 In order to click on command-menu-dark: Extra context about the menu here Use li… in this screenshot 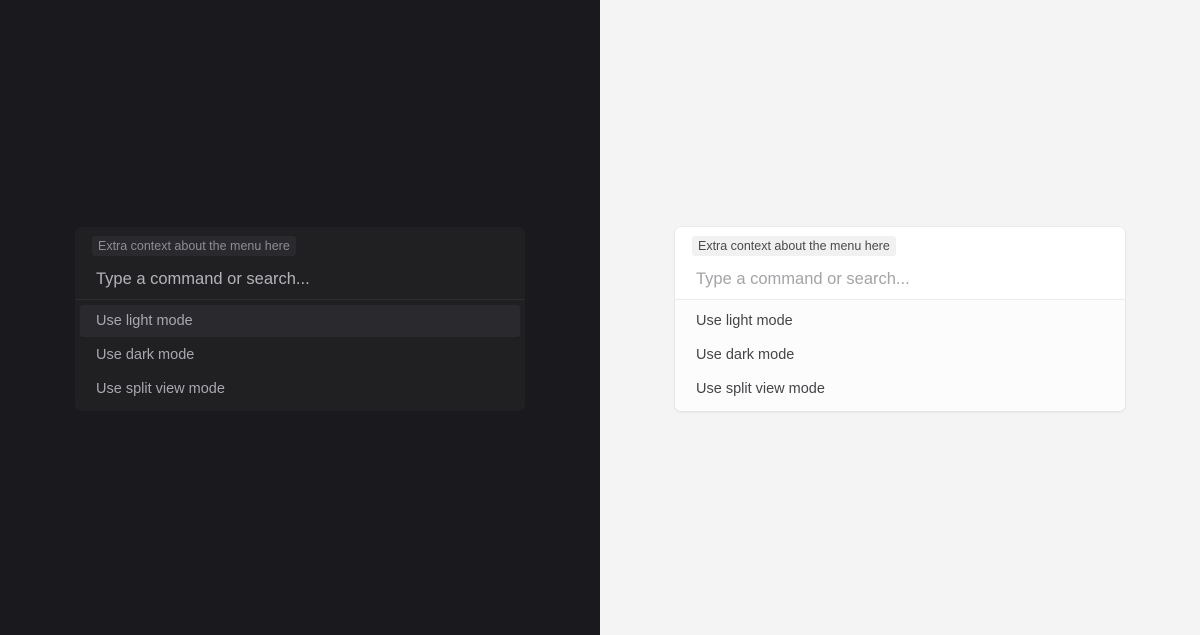, I will do `click(300, 319)`.